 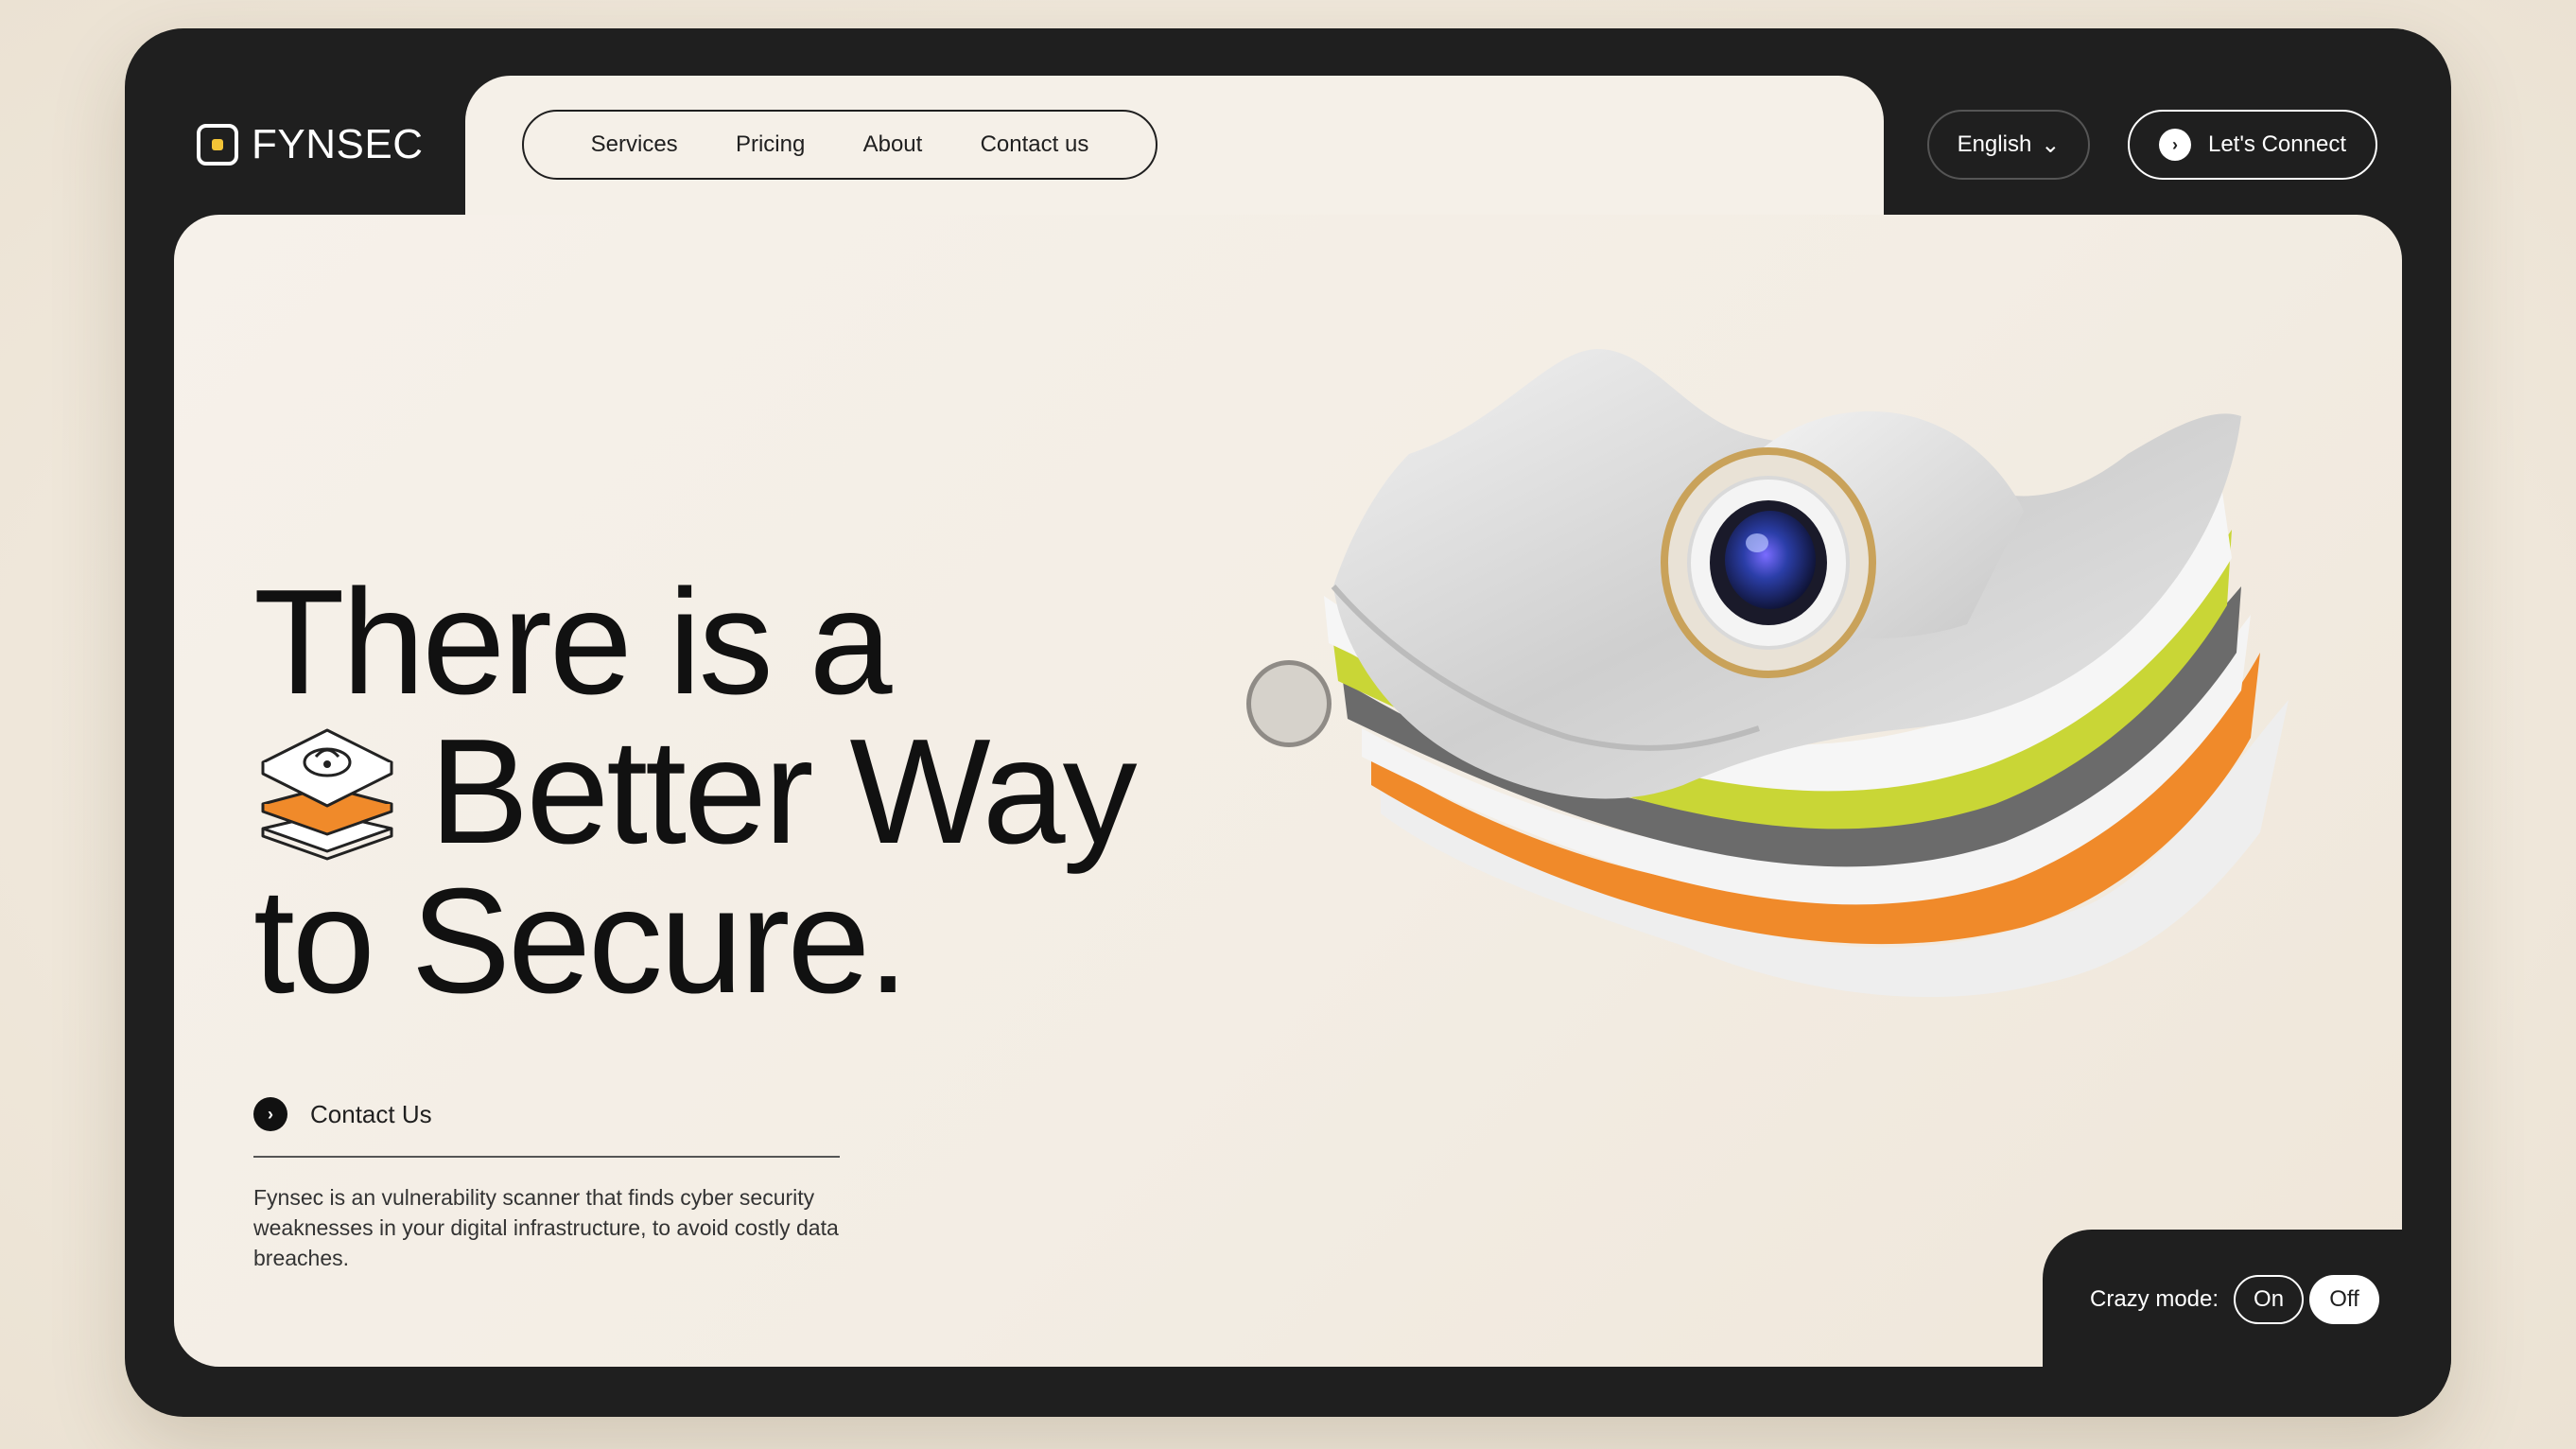 What do you see at coordinates (327, 794) in the screenshot?
I see `security-layers-icon` at bounding box center [327, 794].